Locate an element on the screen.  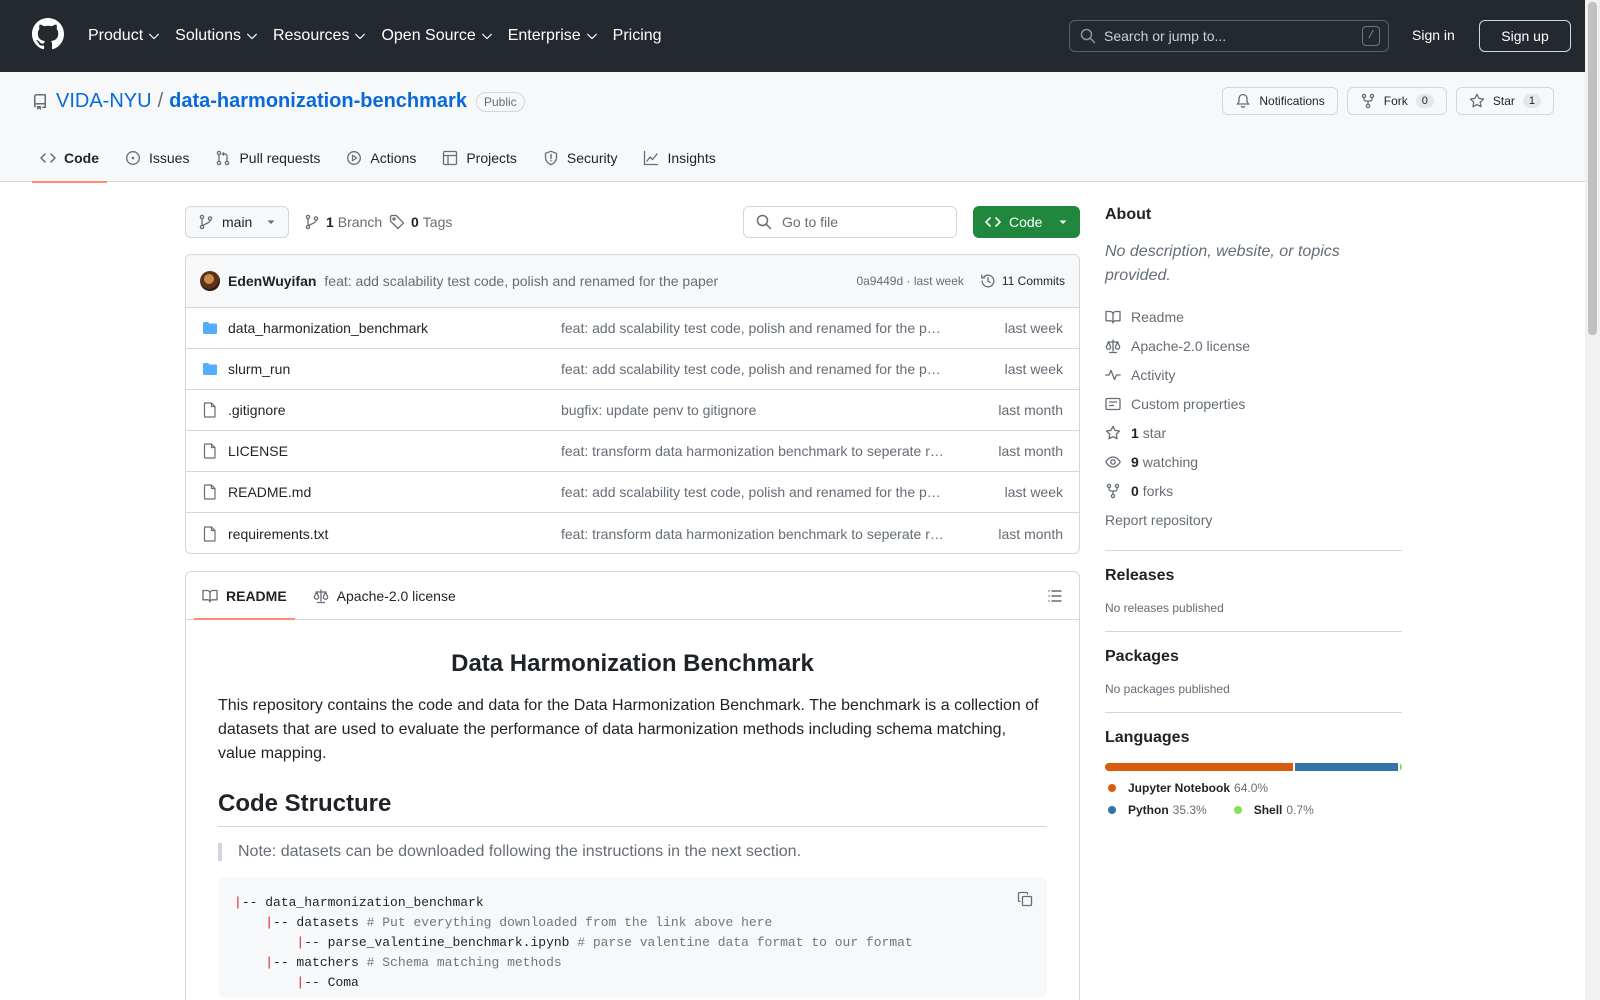
file-name-link: requirements.txt is located at coordinates (394, 534).